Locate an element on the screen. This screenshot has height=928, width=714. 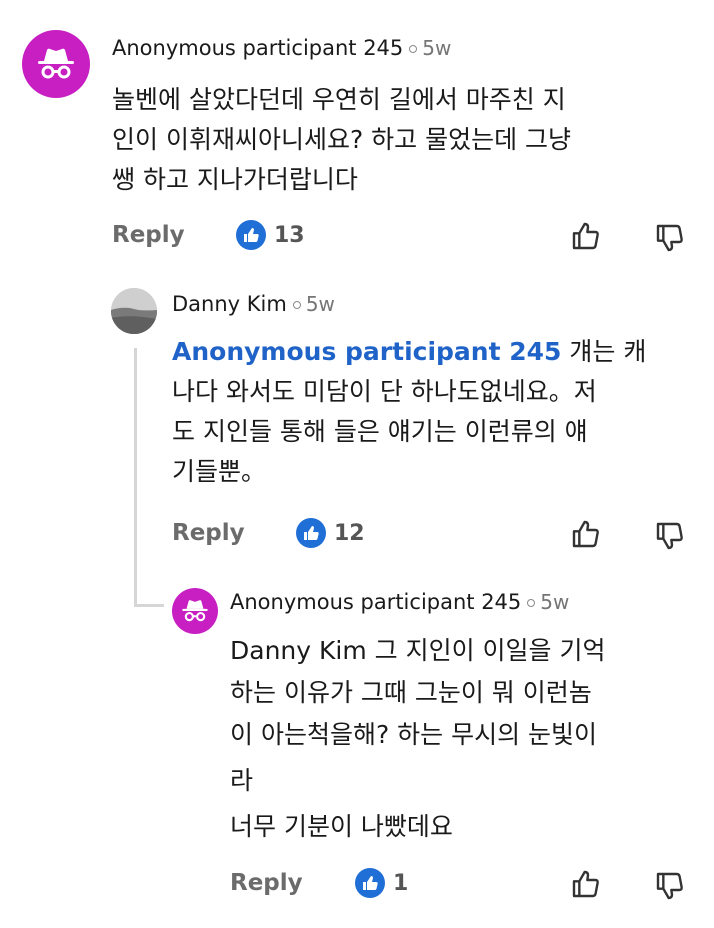
mention-link: Anonymous participant 245 is located at coordinates (366, 351).